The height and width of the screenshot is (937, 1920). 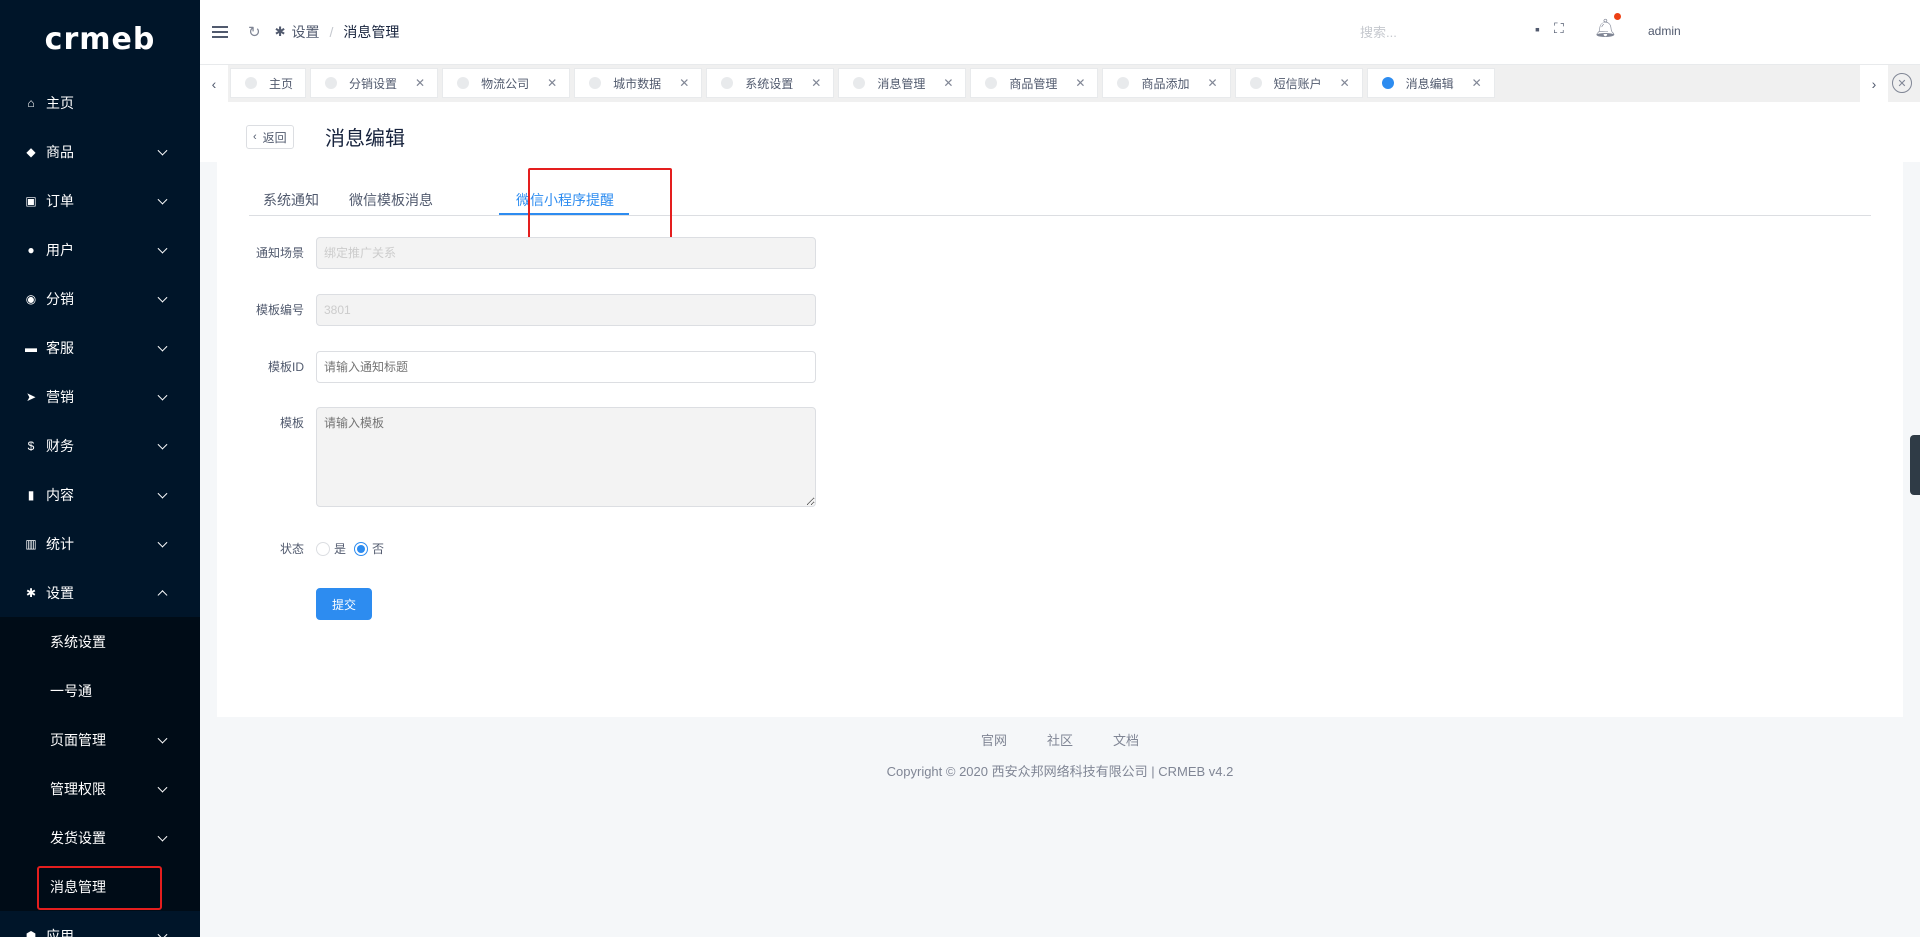 What do you see at coordinates (1126, 739) in the screenshot?
I see `footer-link-docs: 文档` at bounding box center [1126, 739].